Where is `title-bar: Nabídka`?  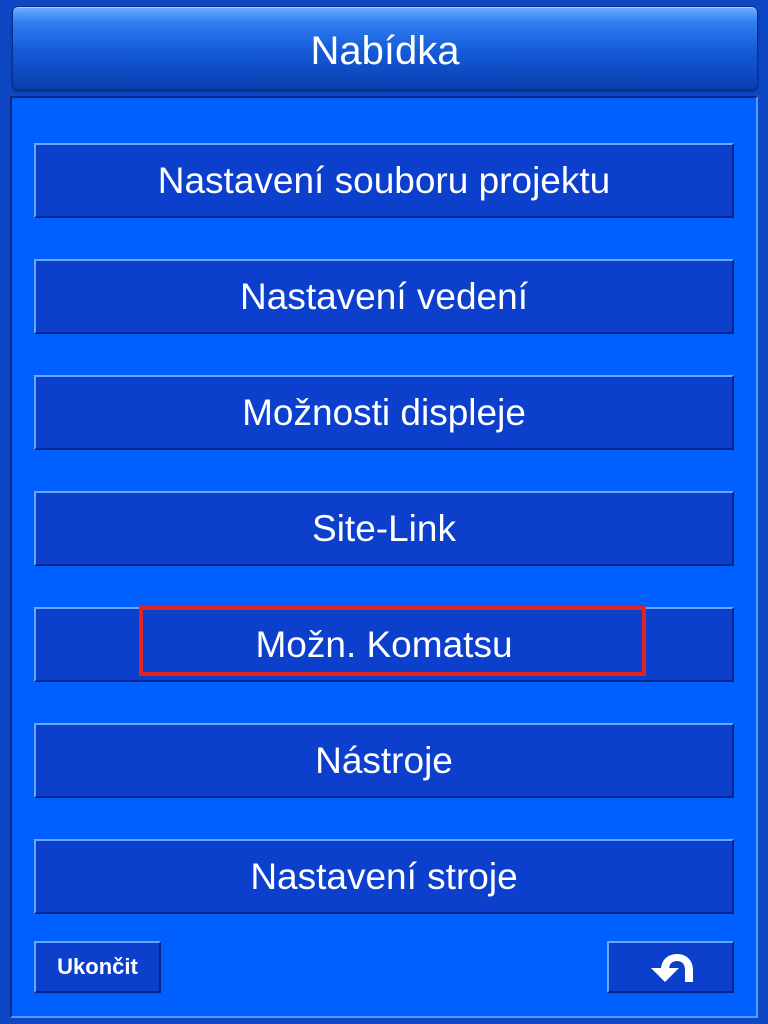
title-bar: Nabídka is located at coordinates (385, 48).